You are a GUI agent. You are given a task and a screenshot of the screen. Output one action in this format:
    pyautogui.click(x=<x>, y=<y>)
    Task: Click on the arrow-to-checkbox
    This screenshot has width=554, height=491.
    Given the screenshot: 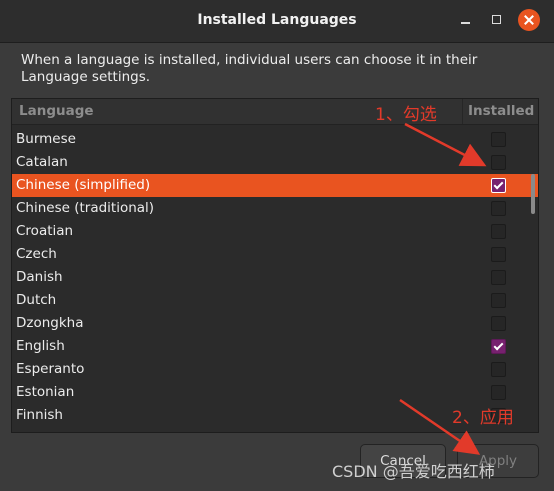 What is the action you would take?
    pyautogui.click(x=445, y=144)
    